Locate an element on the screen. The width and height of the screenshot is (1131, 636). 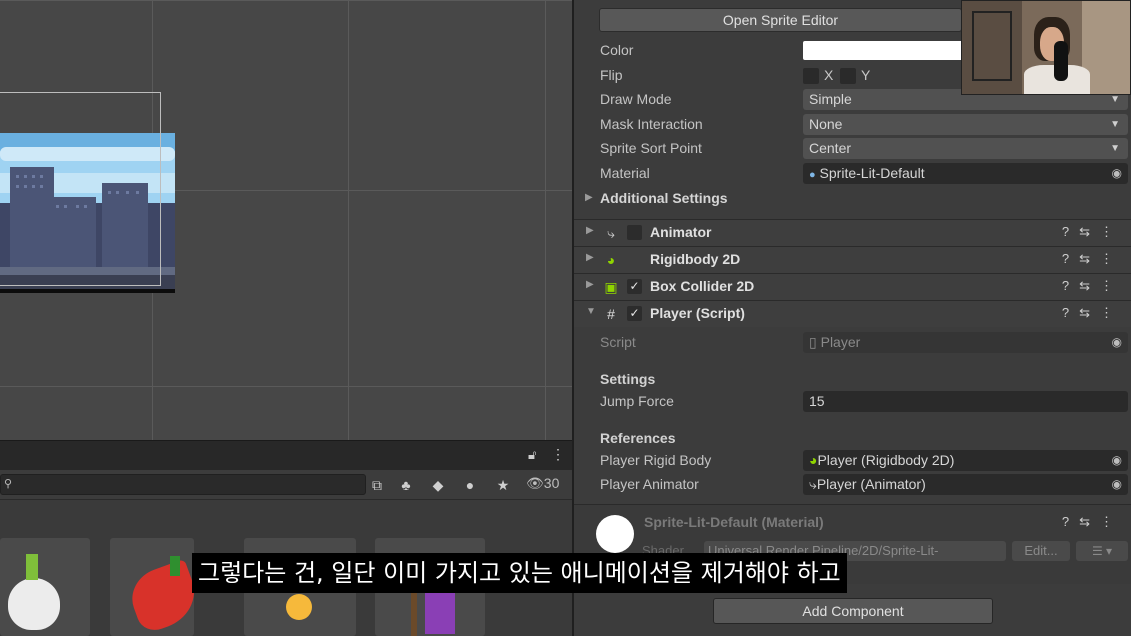
search-by-type-icon: ⧉ is located at coordinates (377, 485).